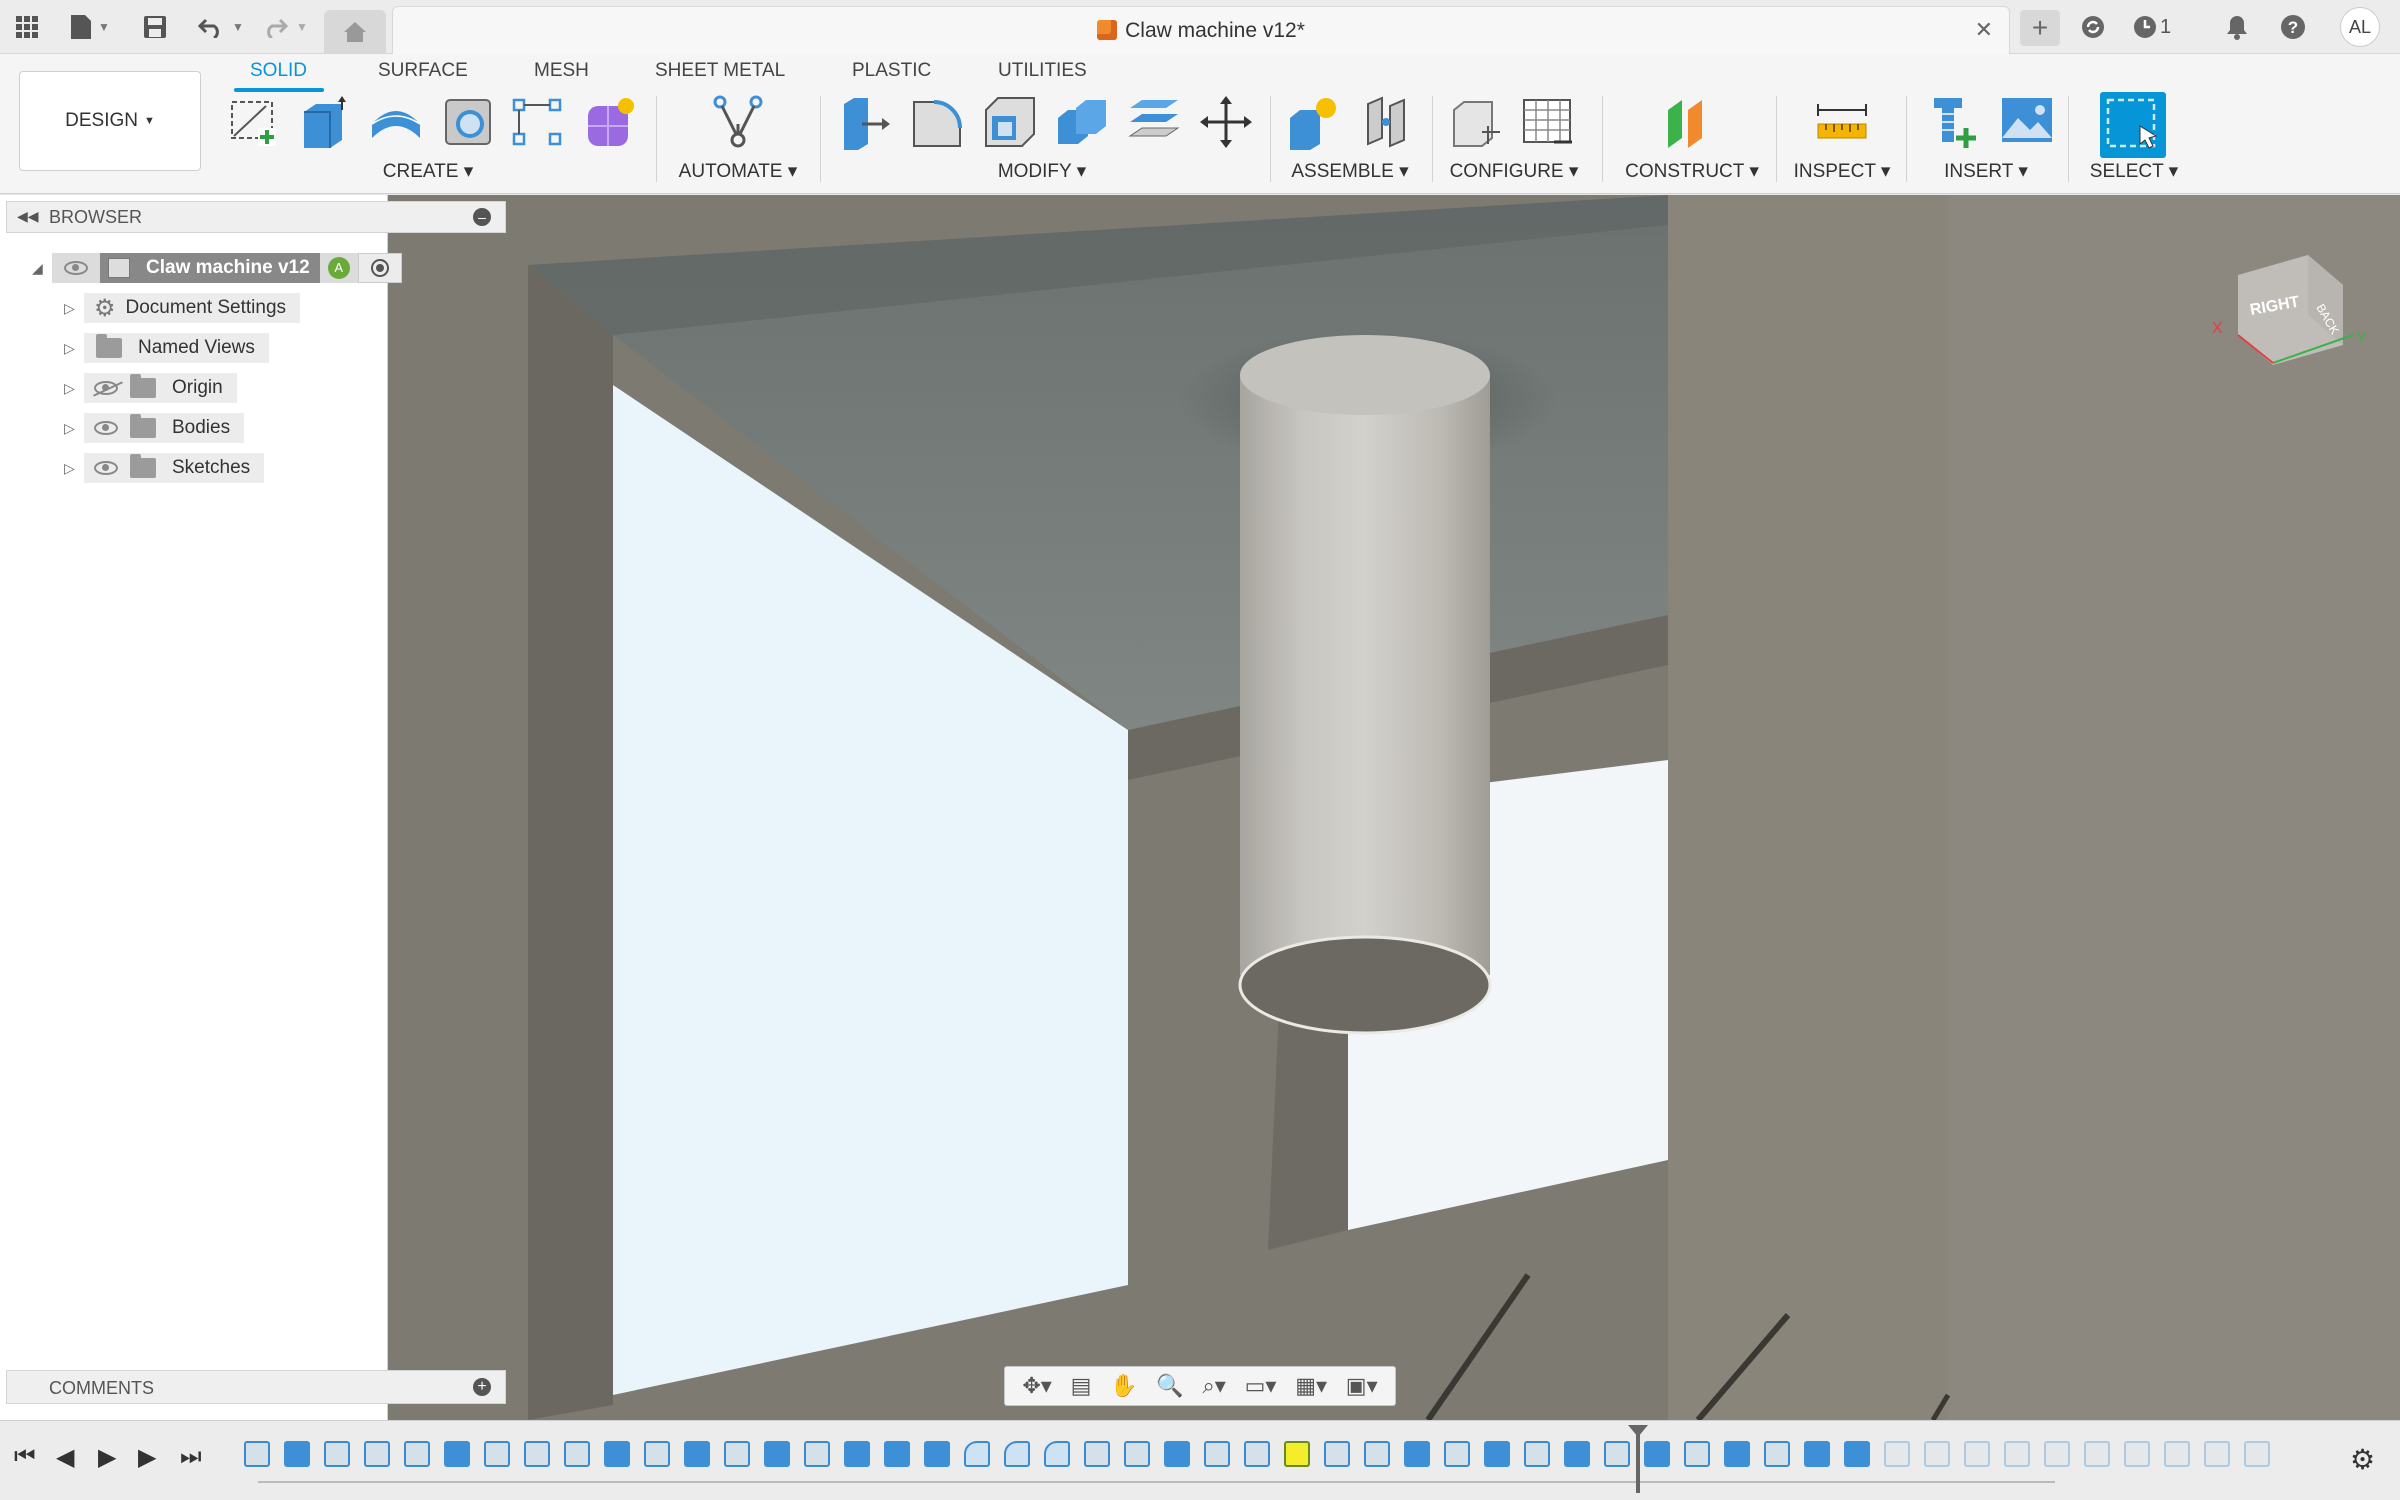 The width and height of the screenshot is (2400, 1500). I want to click on joint-icon, so click(1386, 122).